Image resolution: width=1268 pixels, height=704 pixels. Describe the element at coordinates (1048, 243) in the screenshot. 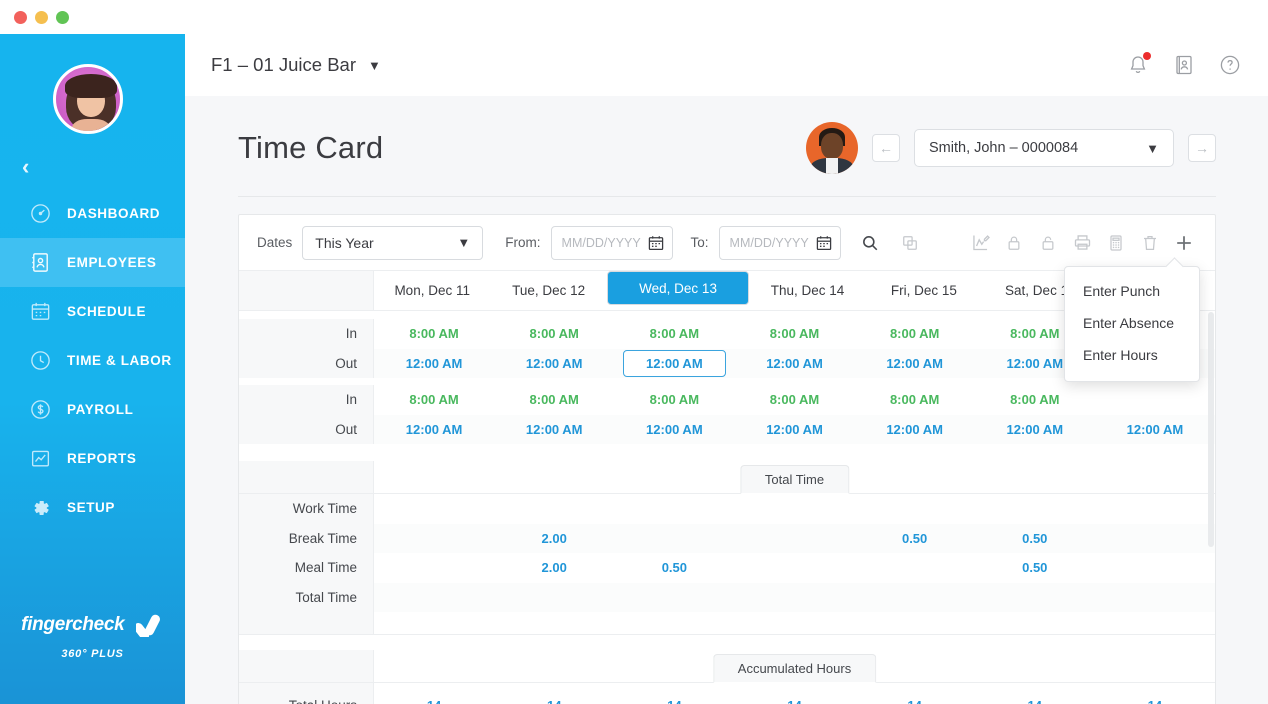

I see `unlock-icon` at that location.